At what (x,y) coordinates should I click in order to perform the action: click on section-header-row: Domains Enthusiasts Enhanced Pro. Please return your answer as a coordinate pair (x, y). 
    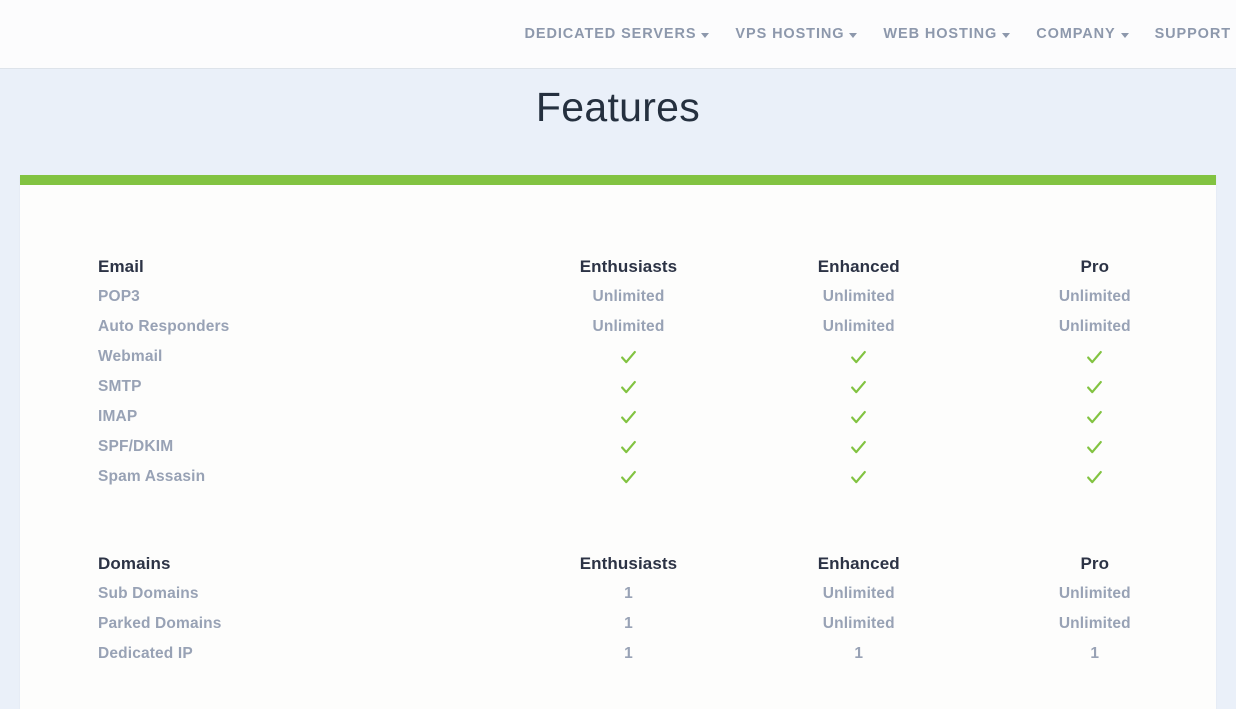
    Looking at the image, I should click on (618, 561).